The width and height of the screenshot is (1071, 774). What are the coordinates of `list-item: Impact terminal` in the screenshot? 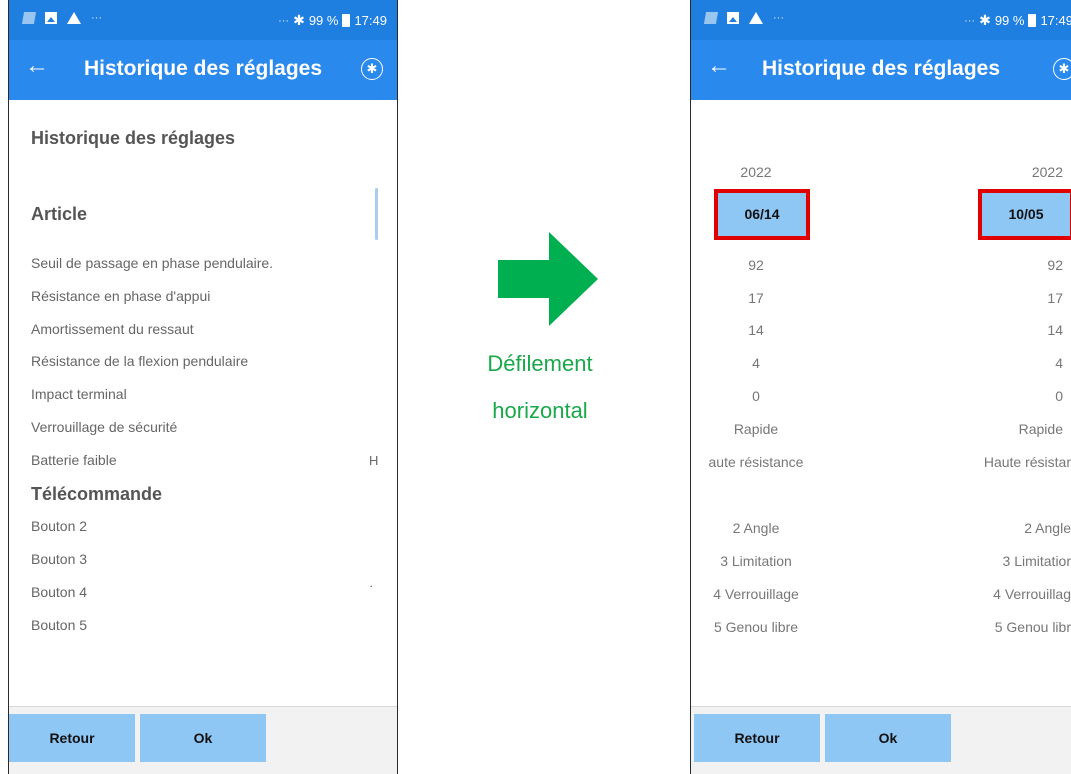 It's located at (79, 394).